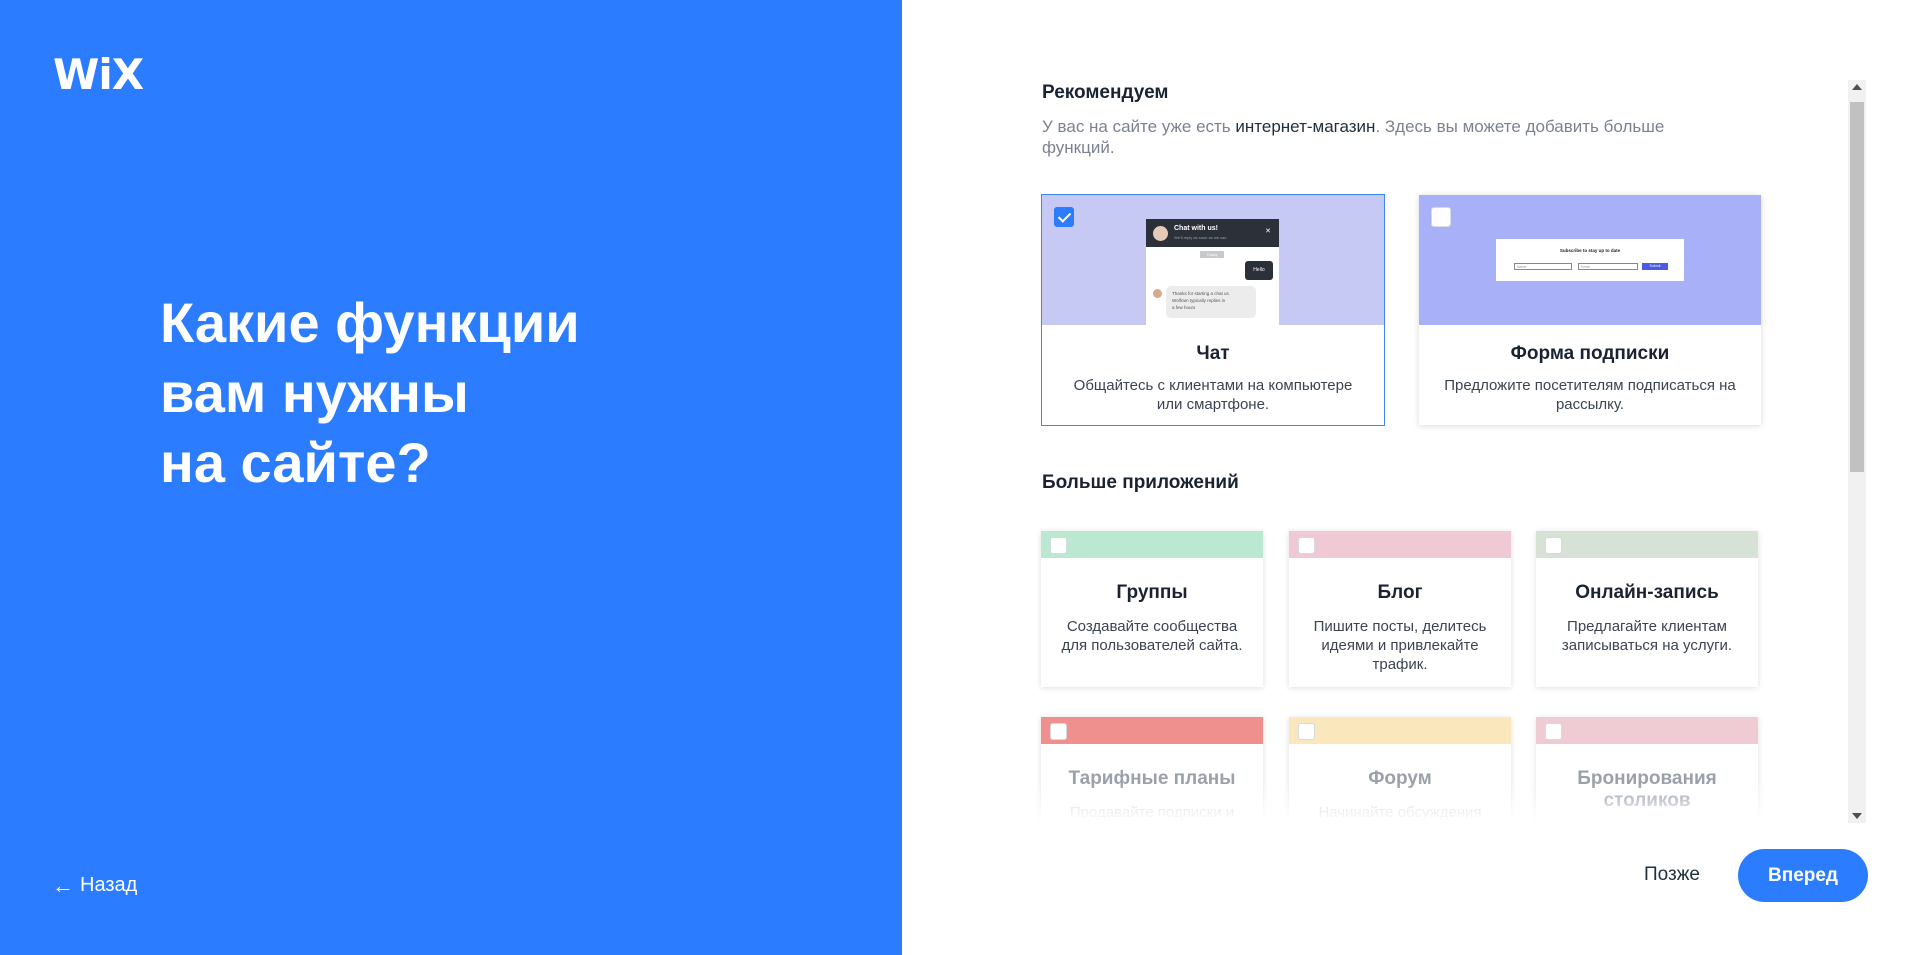 This screenshot has height=955, width=1920. I want to click on page-title-line-3: на сайте?, so click(295, 462).